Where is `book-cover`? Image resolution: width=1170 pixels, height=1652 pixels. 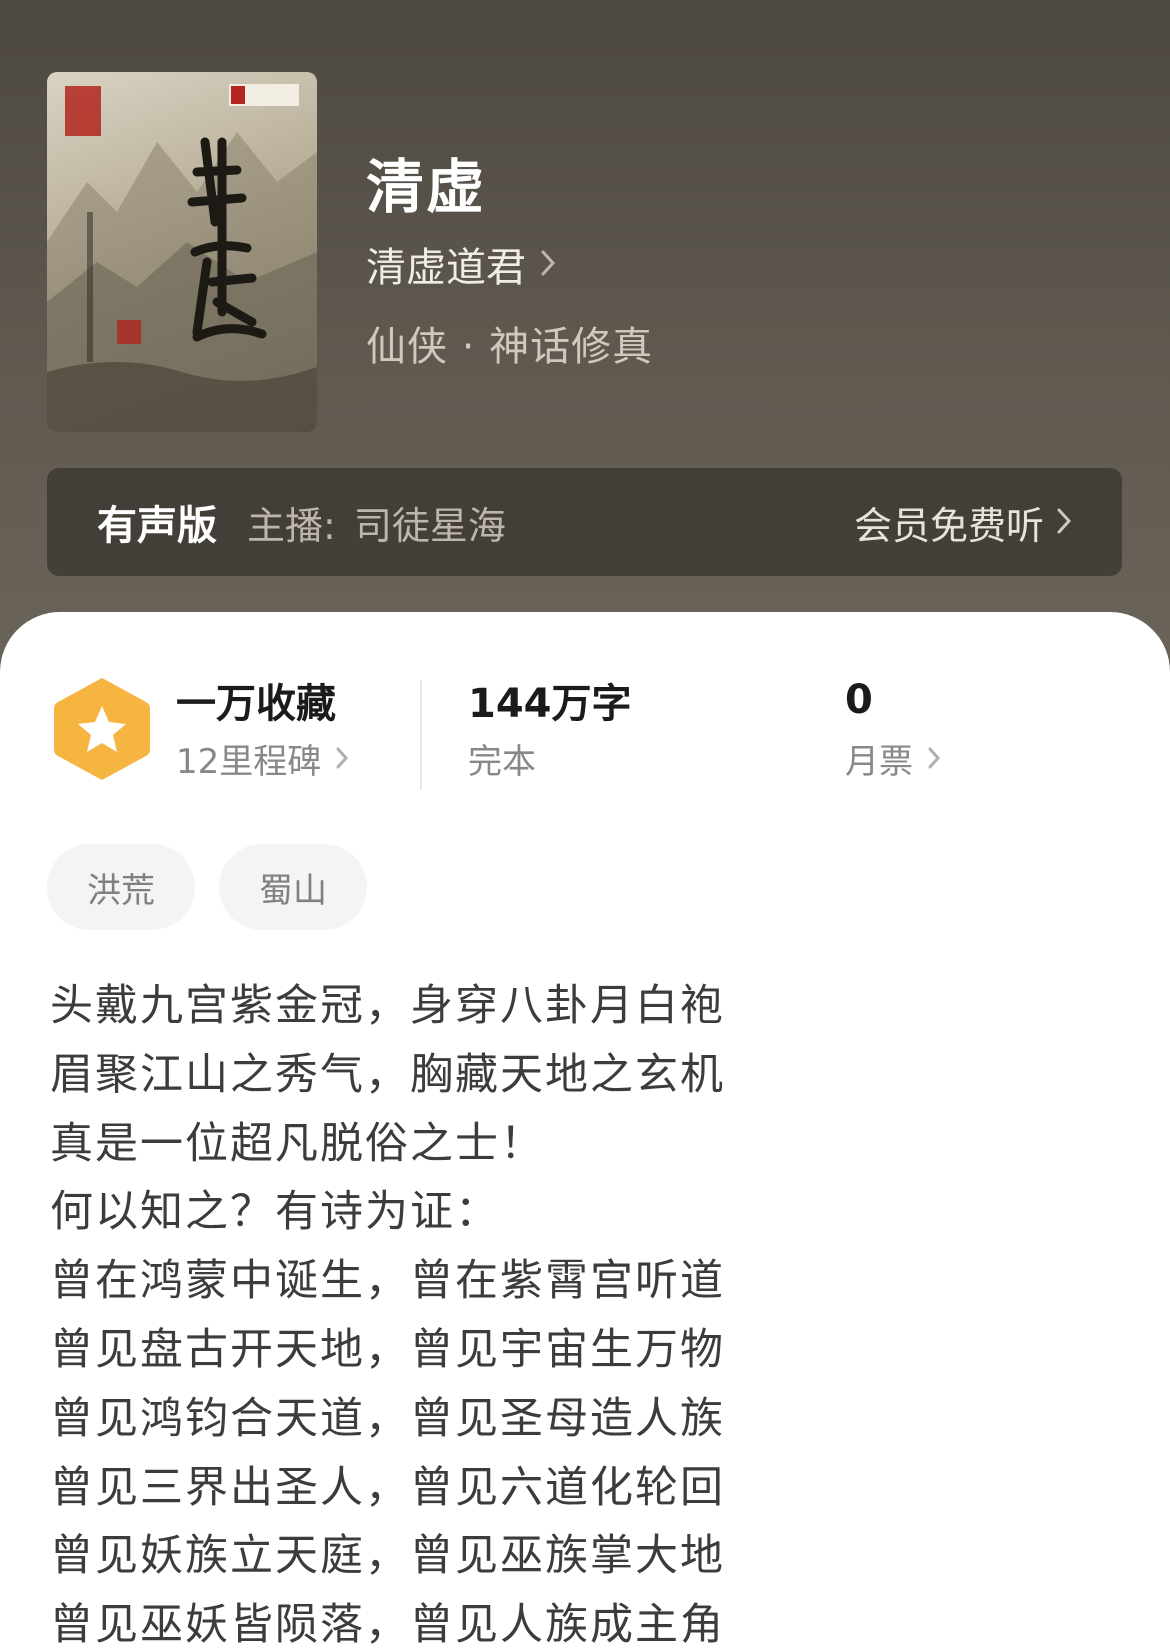
book-cover is located at coordinates (182, 252).